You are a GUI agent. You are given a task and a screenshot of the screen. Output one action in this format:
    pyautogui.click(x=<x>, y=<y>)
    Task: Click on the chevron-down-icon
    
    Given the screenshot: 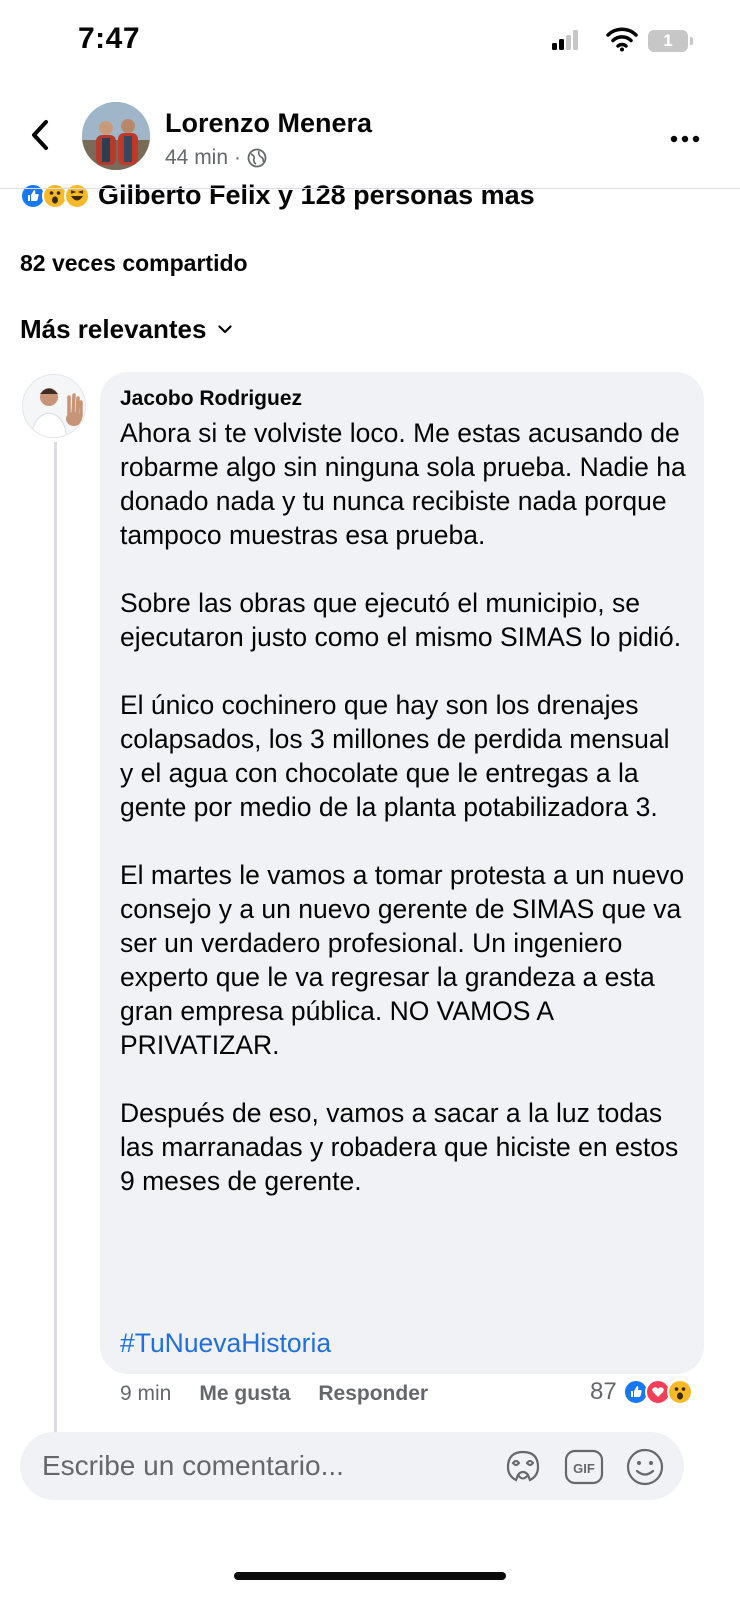 What is the action you would take?
    pyautogui.click(x=225, y=329)
    